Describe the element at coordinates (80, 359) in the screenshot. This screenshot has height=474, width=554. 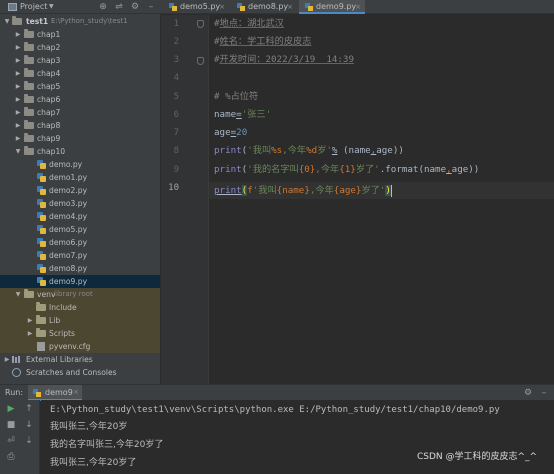
I see `tree-external-libraries: ▶ External Libraries` at that location.